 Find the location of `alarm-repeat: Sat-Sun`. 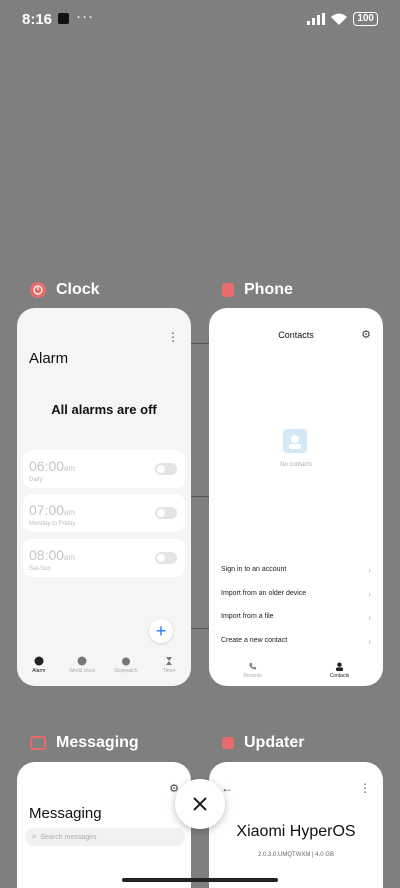

alarm-repeat: Sat-Sun is located at coordinates (40, 569).